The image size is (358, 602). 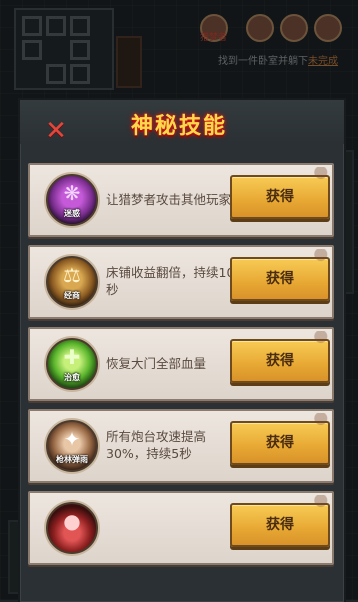 What do you see at coordinates (72, 193) in the screenshot?
I see `skill-glyph: ❋` at bounding box center [72, 193].